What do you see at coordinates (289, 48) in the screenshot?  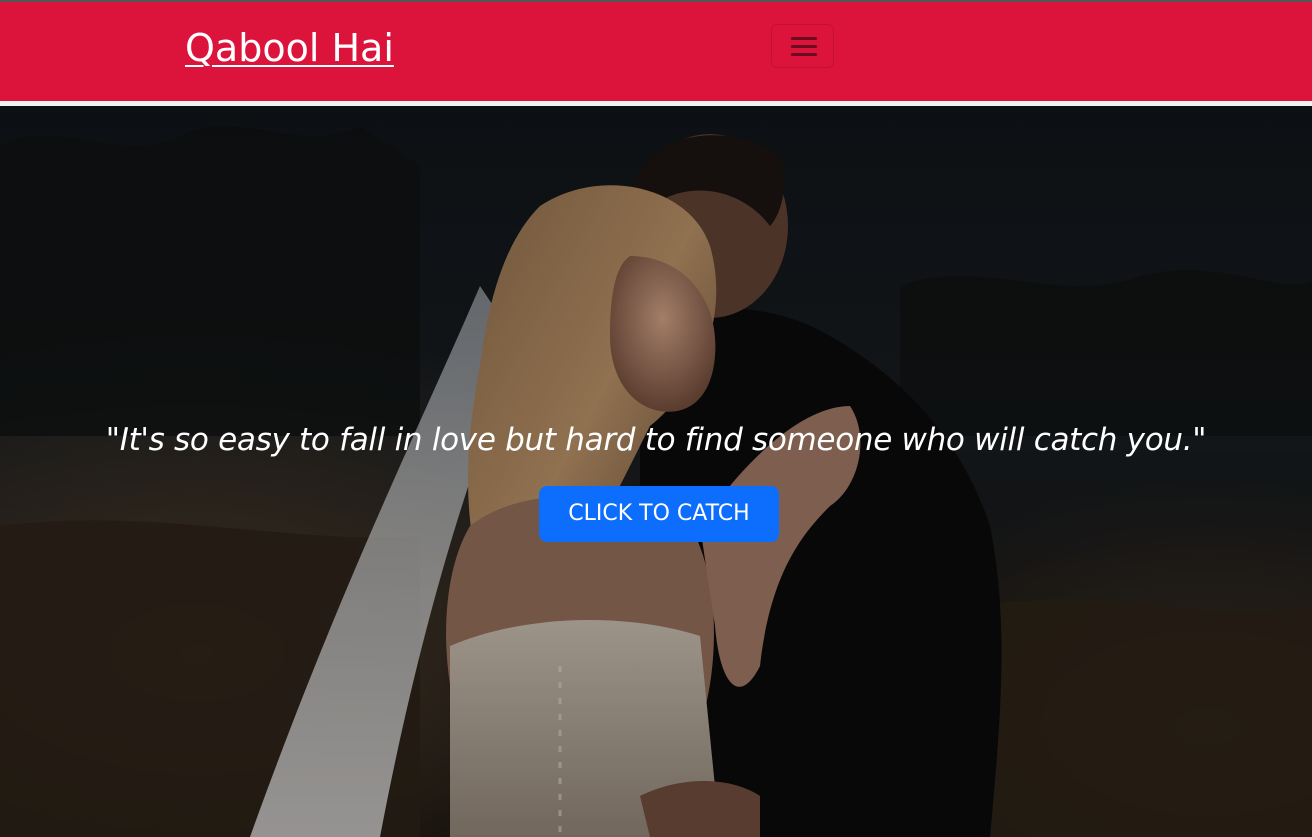 I see `brand-link: Qabool Hai` at bounding box center [289, 48].